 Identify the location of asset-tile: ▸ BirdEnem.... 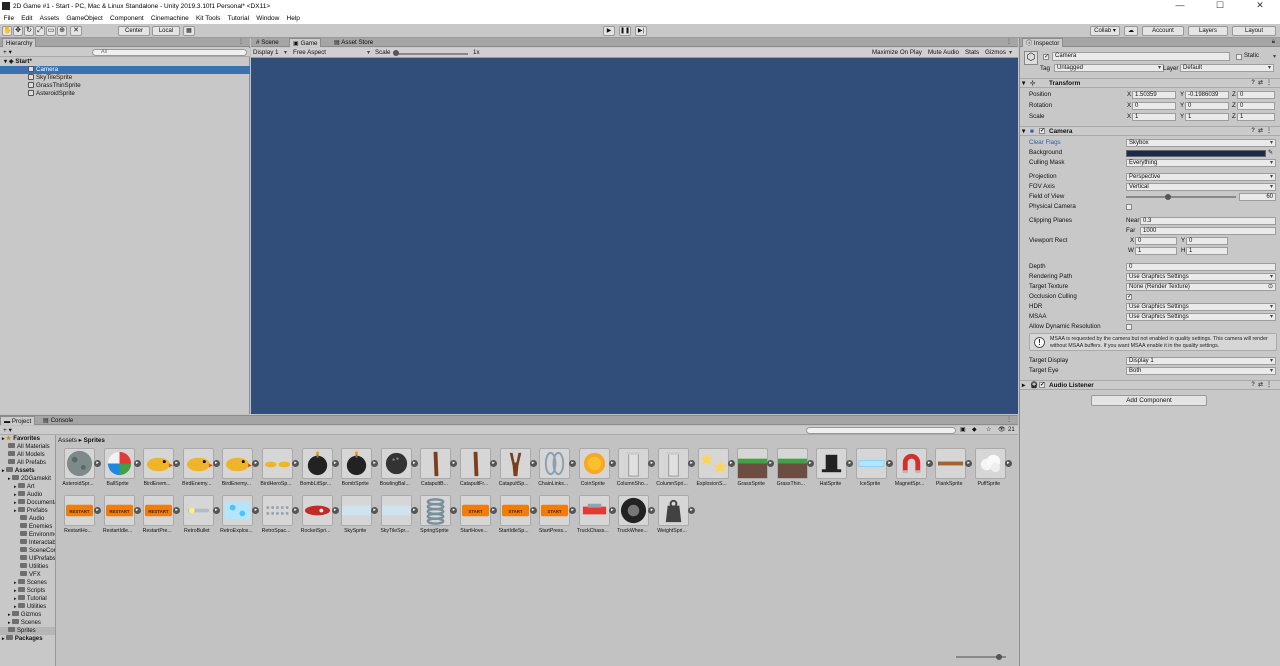
(159, 471).